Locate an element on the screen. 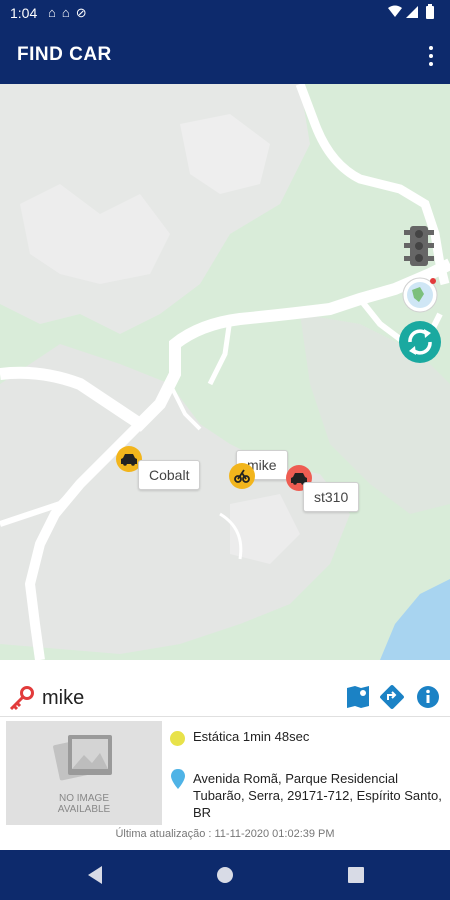 This screenshot has height=900, width=450. refresh-button is located at coordinates (420, 342).